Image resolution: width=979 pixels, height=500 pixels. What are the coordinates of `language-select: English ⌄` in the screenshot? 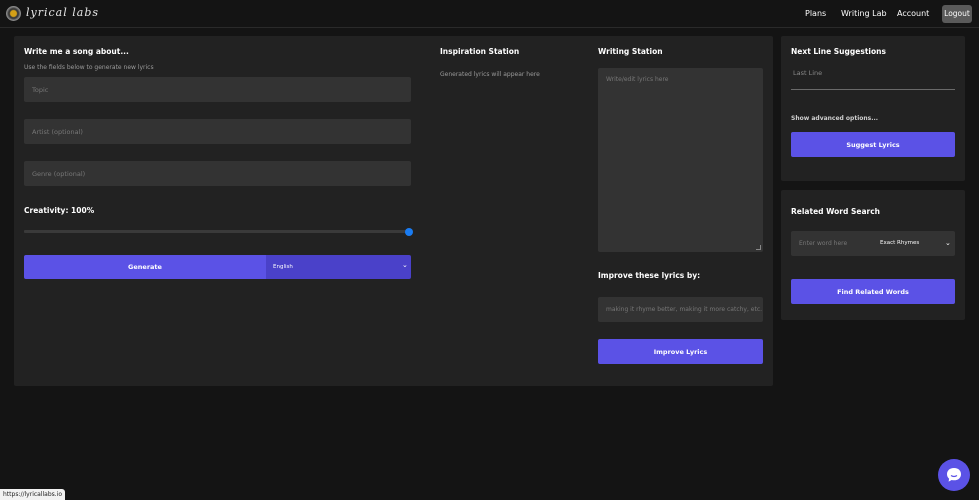 It's located at (338, 267).